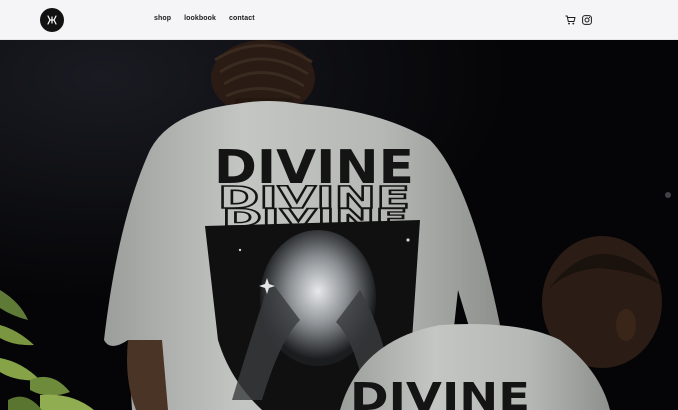 The image size is (678, 410). I want to click on brand-monogram-icon, so click(52, 20).